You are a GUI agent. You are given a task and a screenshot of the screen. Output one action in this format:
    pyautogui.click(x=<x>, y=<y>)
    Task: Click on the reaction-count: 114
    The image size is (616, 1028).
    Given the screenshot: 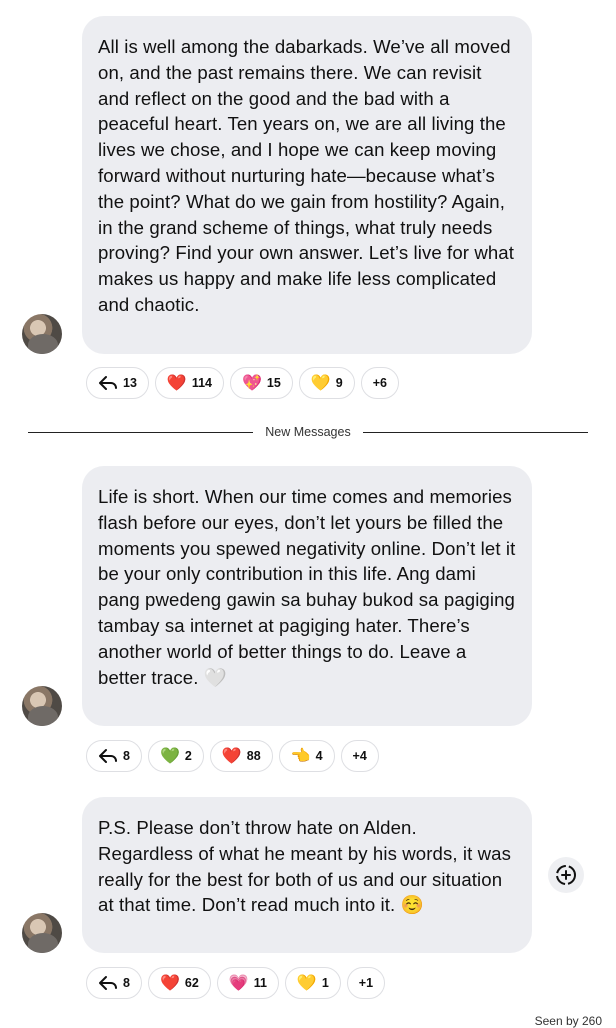 What is the action you would take?
    pyautogui.click(x=201, y=383)
    